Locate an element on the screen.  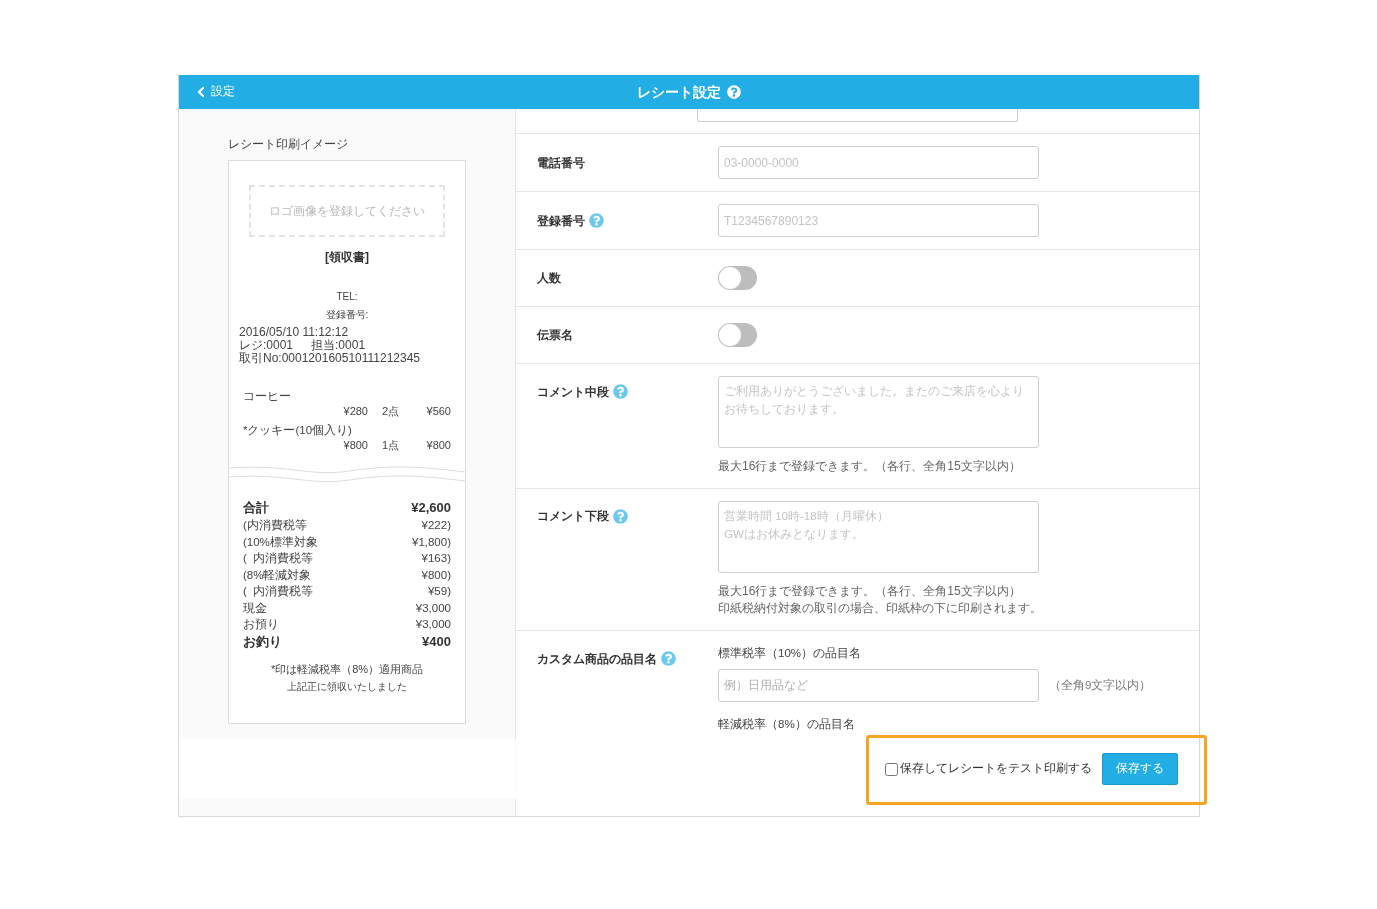
input-field is located at coordinates (857, 115).